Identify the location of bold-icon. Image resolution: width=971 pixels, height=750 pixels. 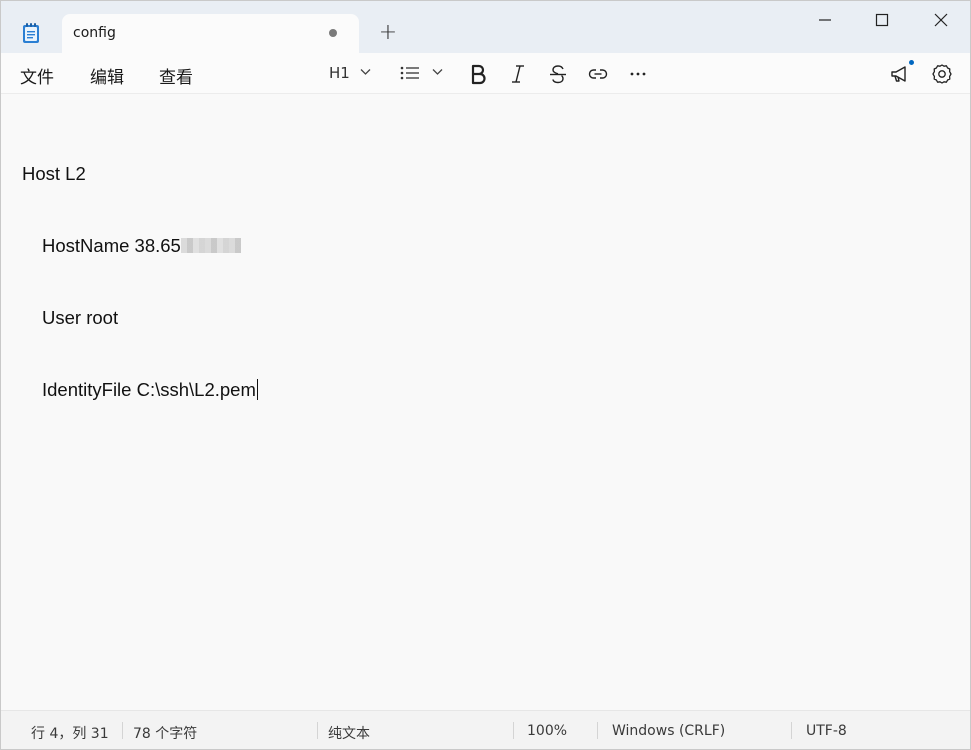
(478, 74).